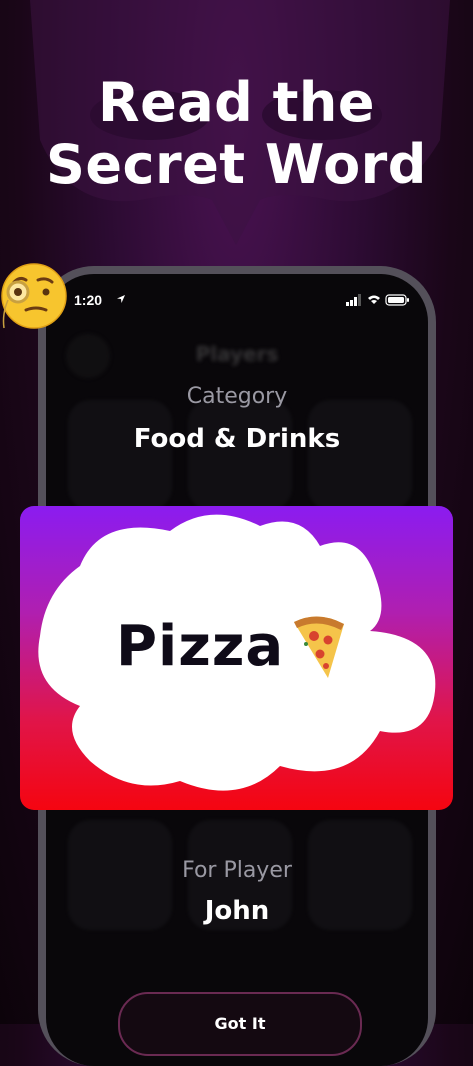  What do you see at coordinates (236, 102) in the screenshot?
I see `headline-line-1: Read the` at bounding box center [236, 102].